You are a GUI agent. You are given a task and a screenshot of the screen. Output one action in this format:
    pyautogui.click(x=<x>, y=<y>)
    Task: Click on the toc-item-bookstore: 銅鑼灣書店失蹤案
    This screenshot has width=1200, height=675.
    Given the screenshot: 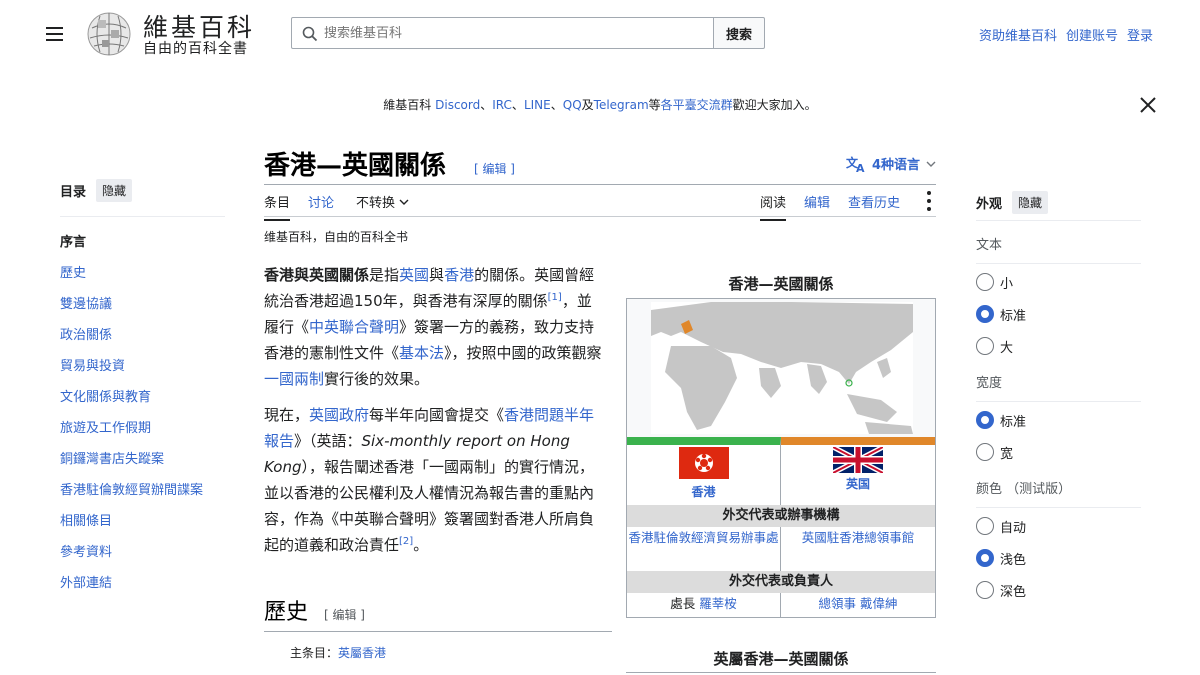 What is the action you would take?
    pyautogui.click(x=142, y=459)
    